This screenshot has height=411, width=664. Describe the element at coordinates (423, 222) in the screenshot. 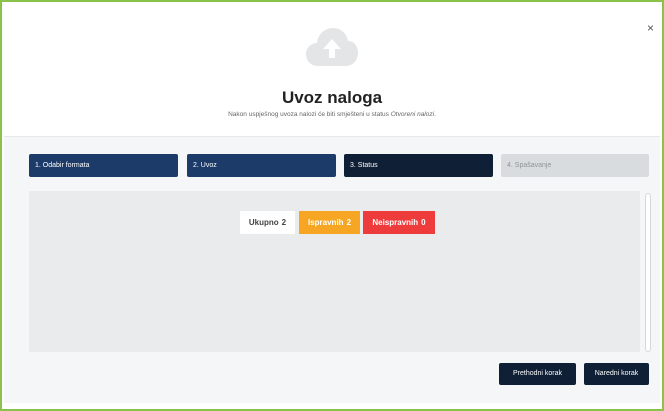

I see `invalid-value: 0` at that location.